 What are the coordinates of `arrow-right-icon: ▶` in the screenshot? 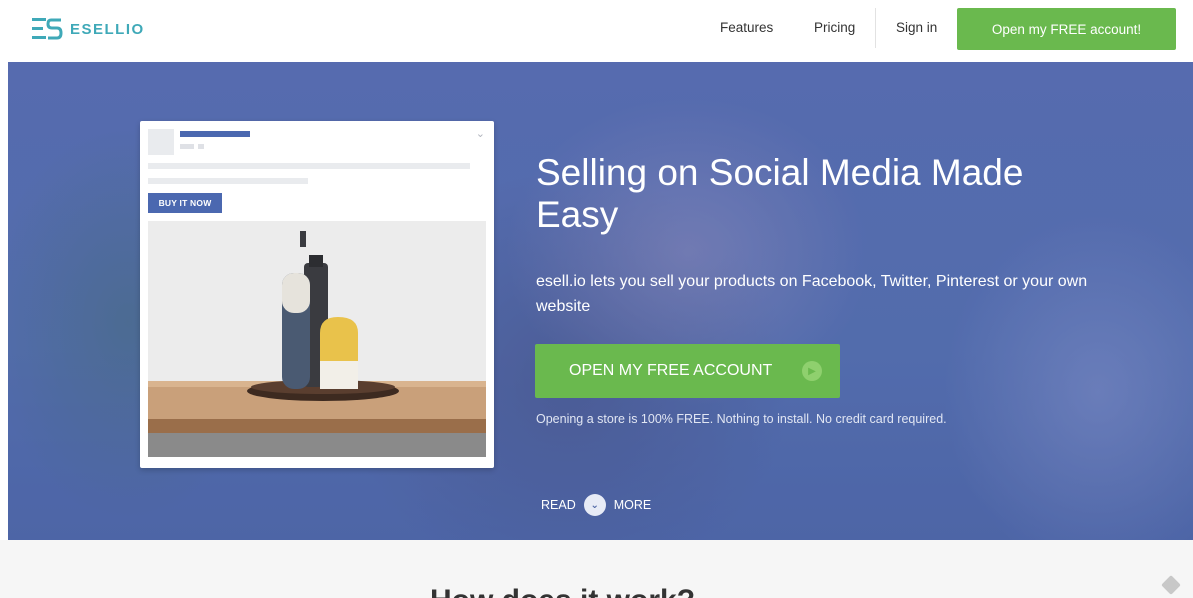 It's located at (812, 371).